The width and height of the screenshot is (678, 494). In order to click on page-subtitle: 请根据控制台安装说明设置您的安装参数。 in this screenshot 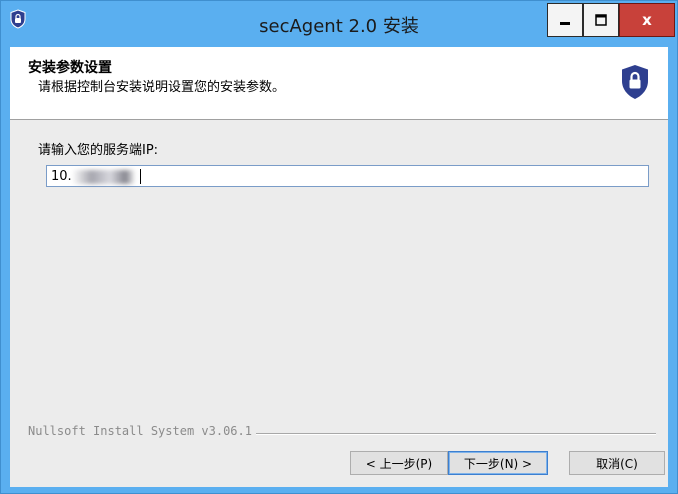, I will do `click(162, 87)`.